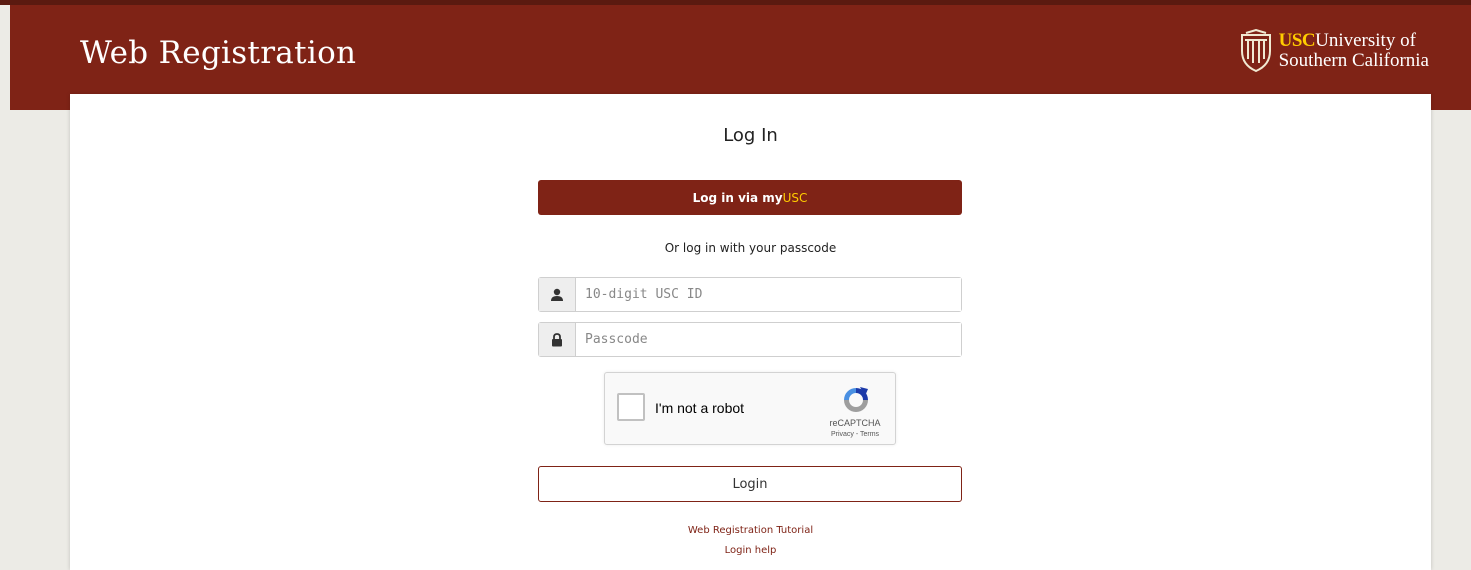 This screenshot has width=1471, height=570. What do you see at coordinates (750, 550) in the screenshot?
I see `login-help-link: Login help` at bounding box center [750, 550].